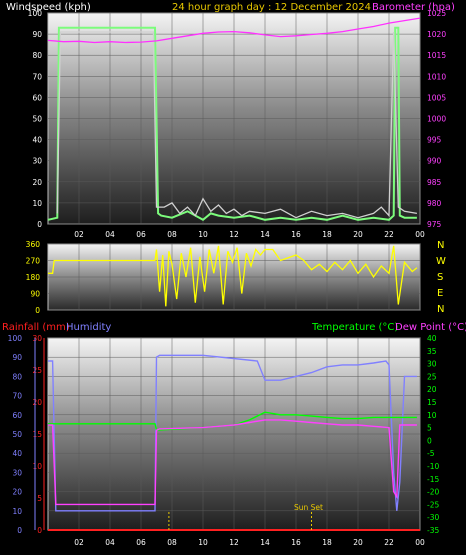  What do you see at coordinates (441, 261) in the screenshot?
I see `compass-label-w: W` at bounding box center [441, 261].